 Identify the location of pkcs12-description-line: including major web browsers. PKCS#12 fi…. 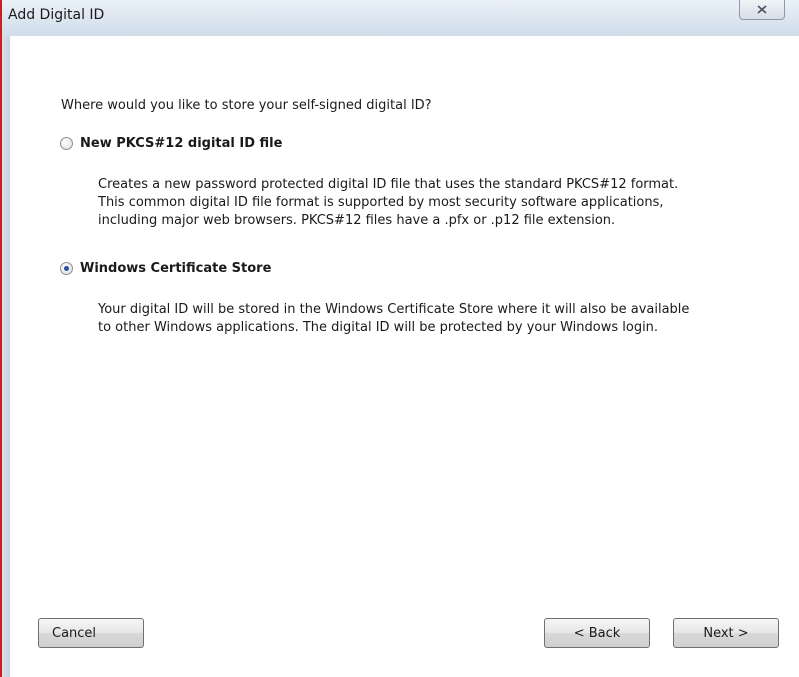
(357, 220).